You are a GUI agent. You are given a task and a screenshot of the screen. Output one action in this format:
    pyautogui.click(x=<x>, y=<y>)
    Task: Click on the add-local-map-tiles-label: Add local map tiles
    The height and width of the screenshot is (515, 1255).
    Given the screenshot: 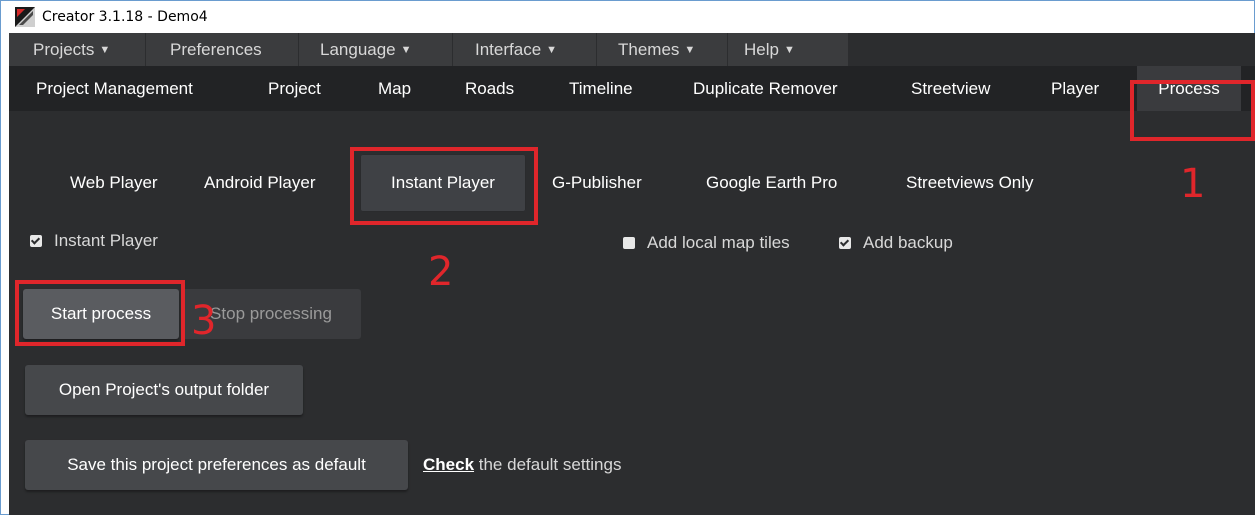 What is the action you would take?
    pyautogui.click(x=718, y=242)
    